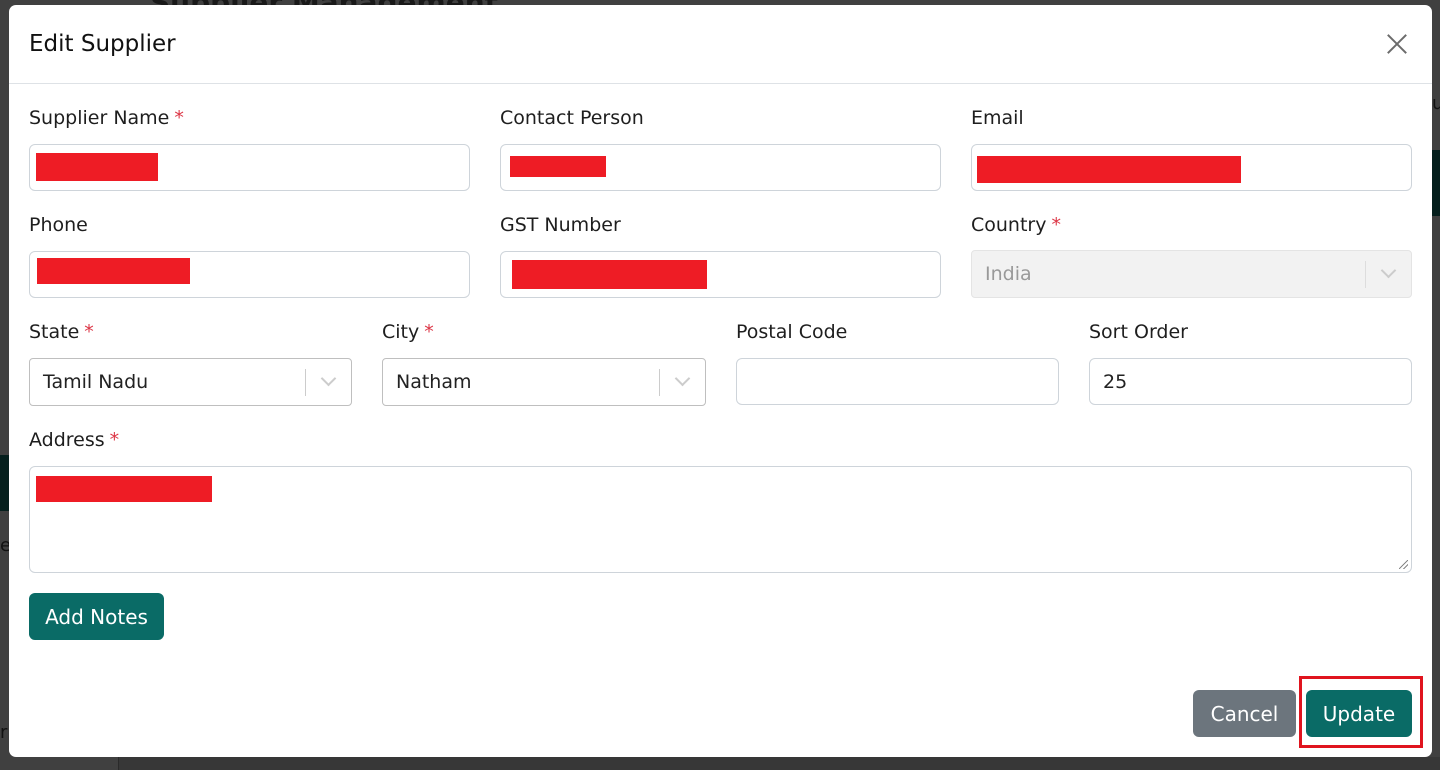 The image size is (1440, 770). I want to click on gst-number-label-text: GST Number, so click(560, 225).